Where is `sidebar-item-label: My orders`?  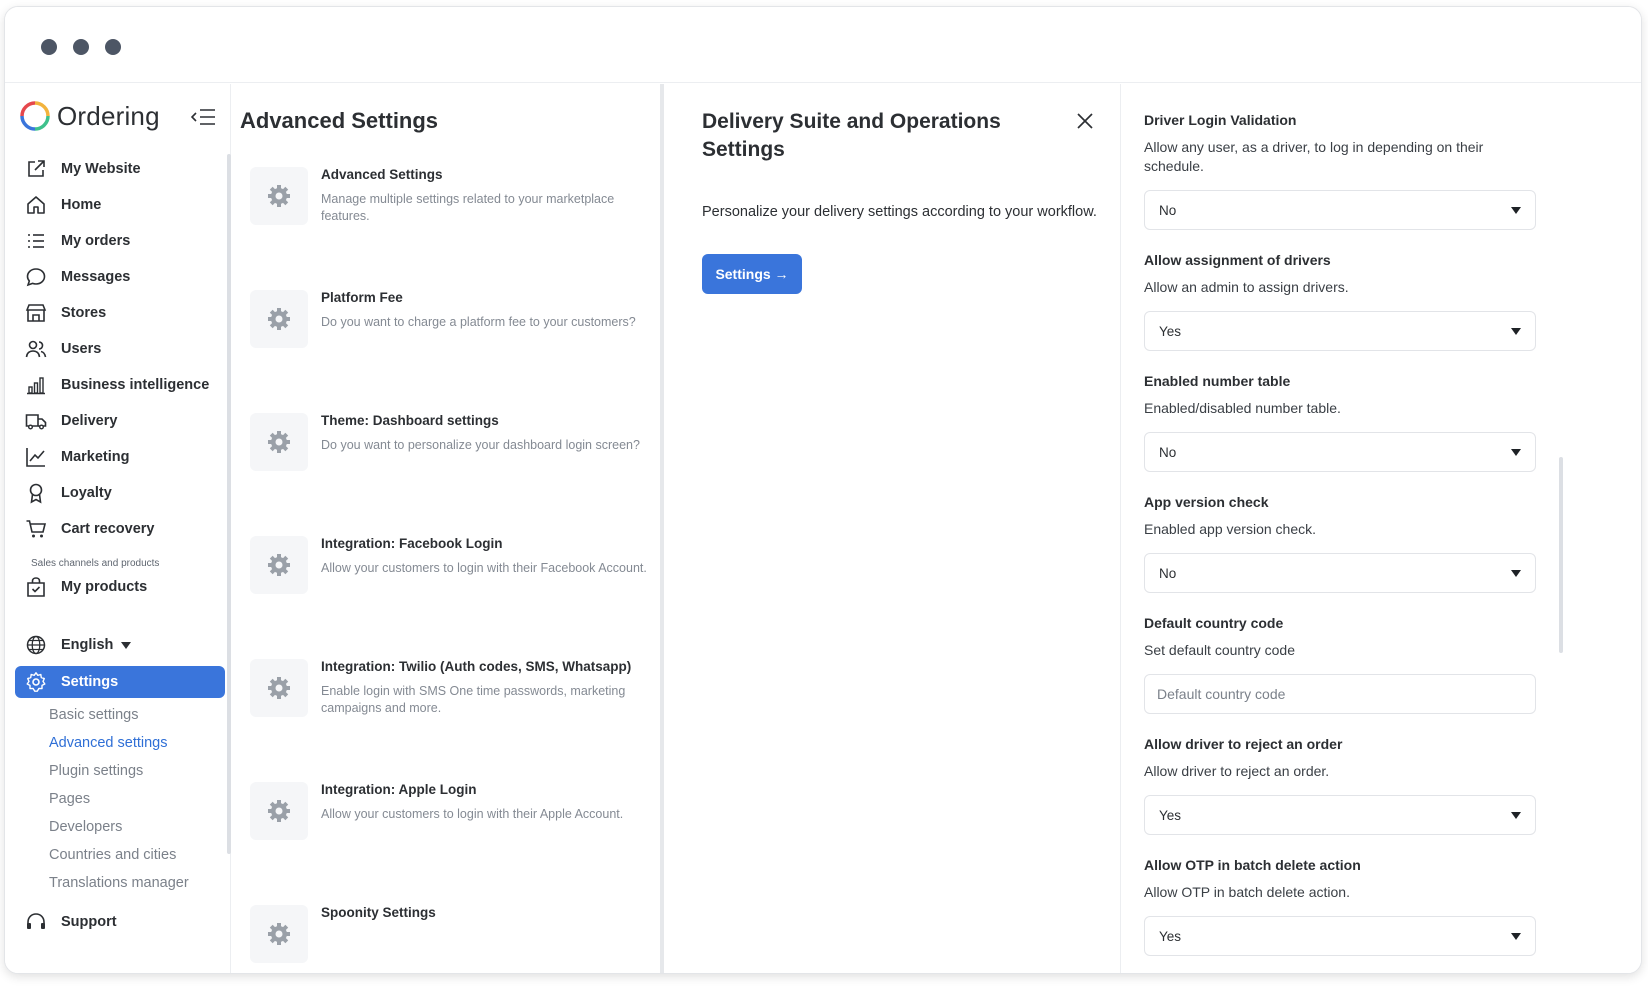
sidebar-item-label: My orders is located at coordinates (96, 241).